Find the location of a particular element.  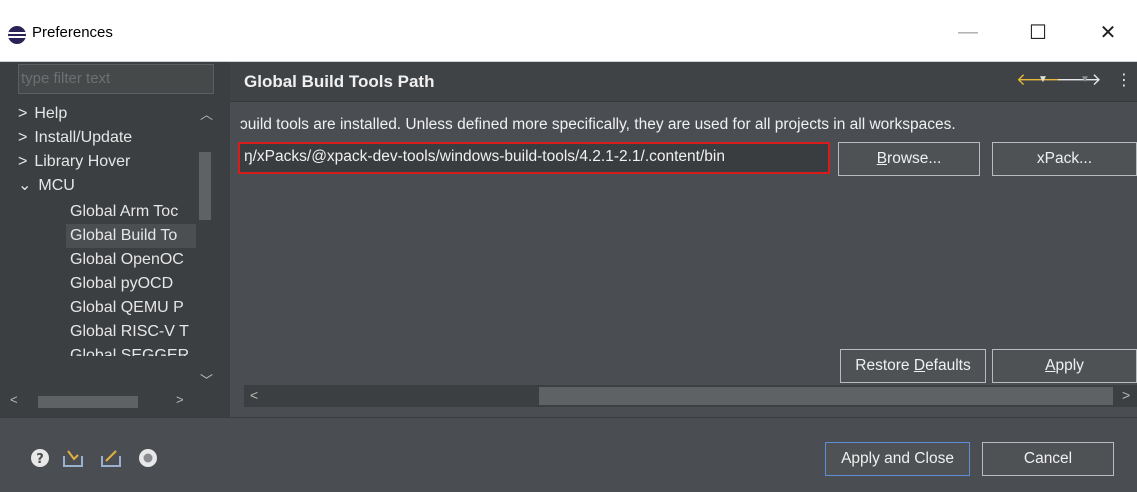

record-icon is located at coordinates (148, 458).